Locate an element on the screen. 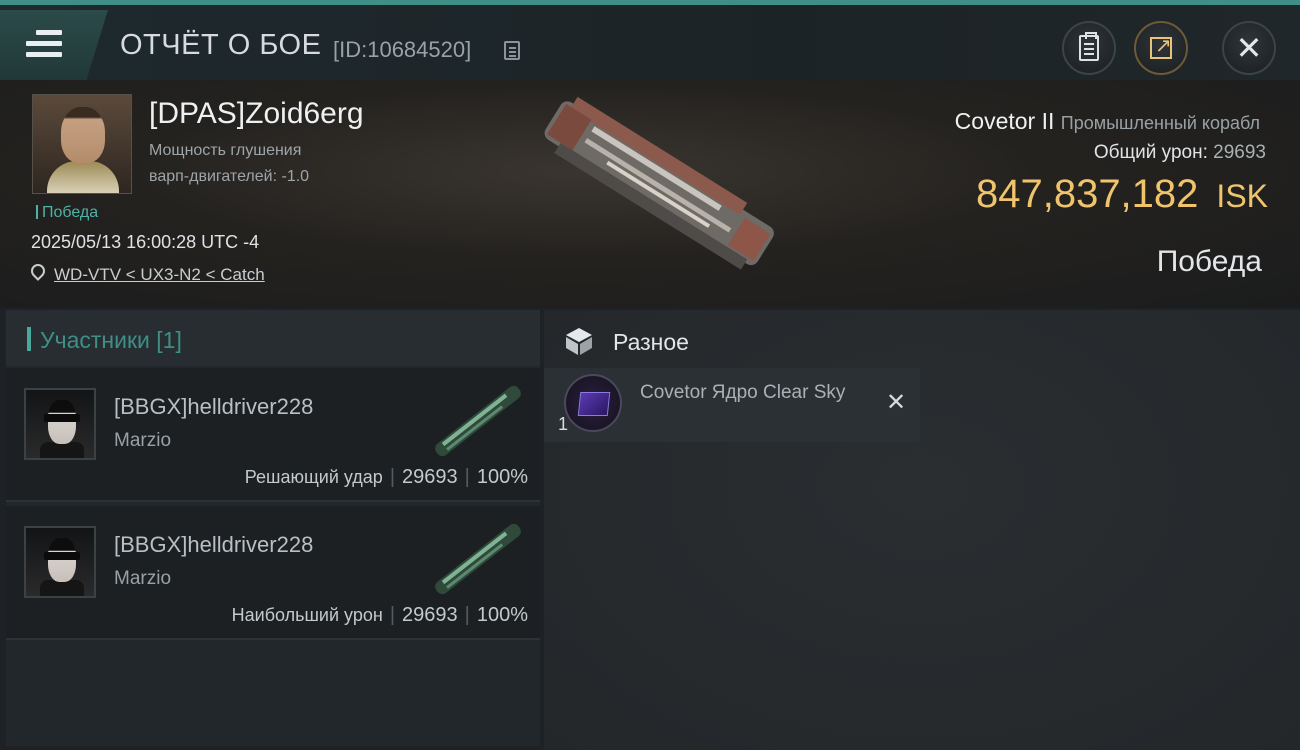 The height and width of the screenshot is (750, 1300). location-link: WD-VTV < UX3-N2 < Catch is located at coordinates (159, 275).